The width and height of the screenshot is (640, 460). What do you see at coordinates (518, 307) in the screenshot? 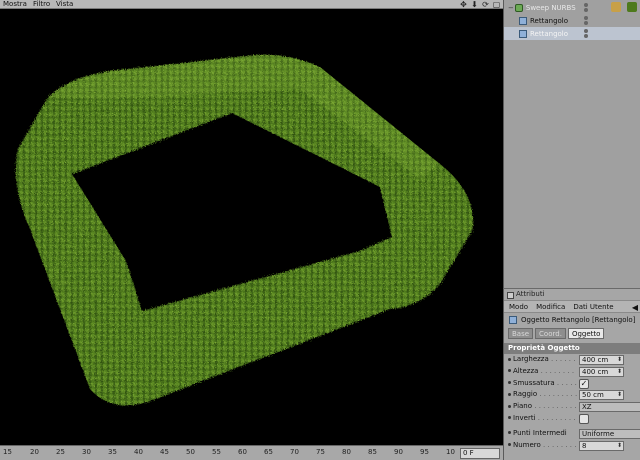
I see `menu-modo: Modo` at bounding box center [518, 307].